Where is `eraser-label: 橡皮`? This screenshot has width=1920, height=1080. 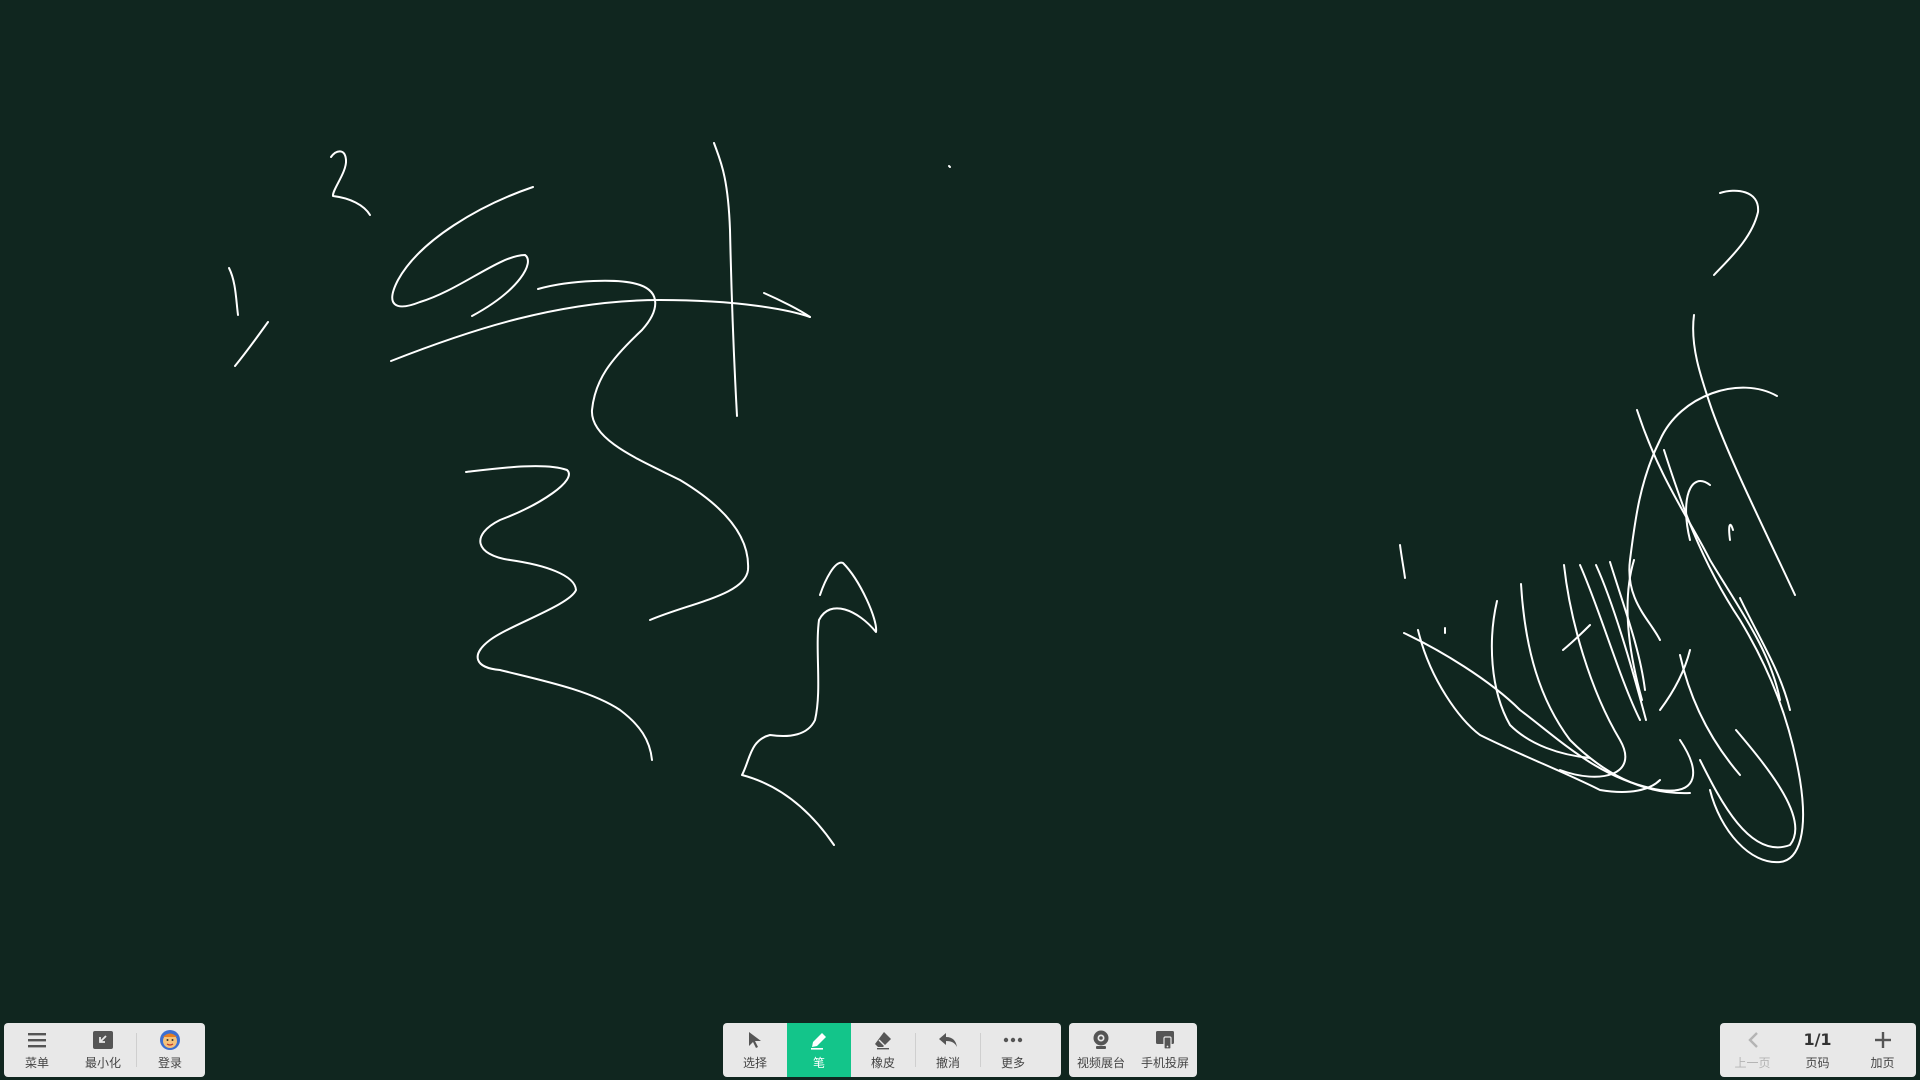
eraser-label: 橡皮 is located at coordinates (882, 1063).